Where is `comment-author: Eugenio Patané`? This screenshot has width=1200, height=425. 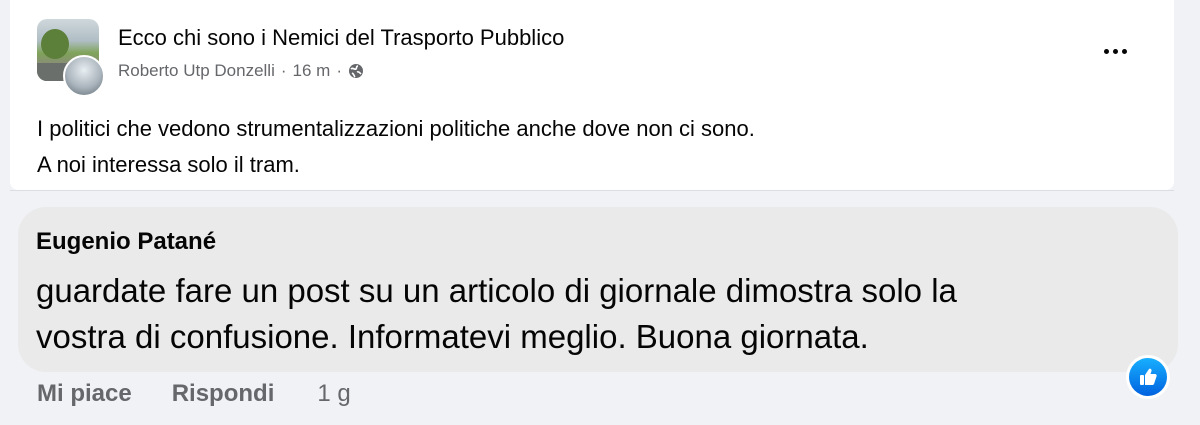 comment-author: Eugenio Patané is located at coordinates (126, 242).